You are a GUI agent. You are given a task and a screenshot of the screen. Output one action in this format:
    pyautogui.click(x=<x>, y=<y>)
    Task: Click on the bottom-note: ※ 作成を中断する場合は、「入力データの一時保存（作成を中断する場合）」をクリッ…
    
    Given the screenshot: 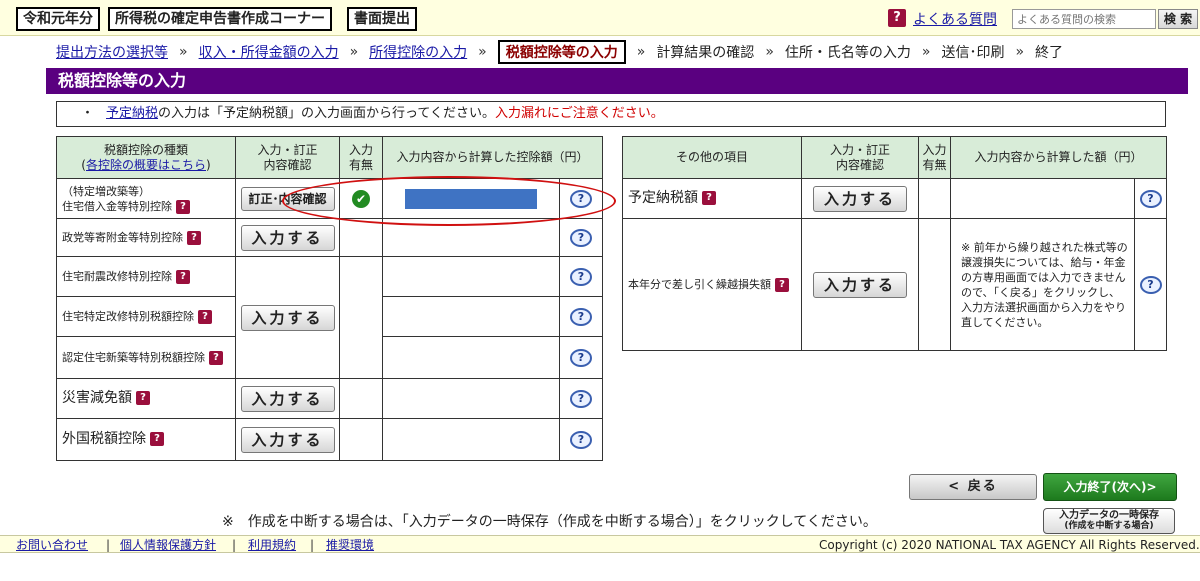 What is the action you would take?
    pyautogui.click(x=549, y=522)
    